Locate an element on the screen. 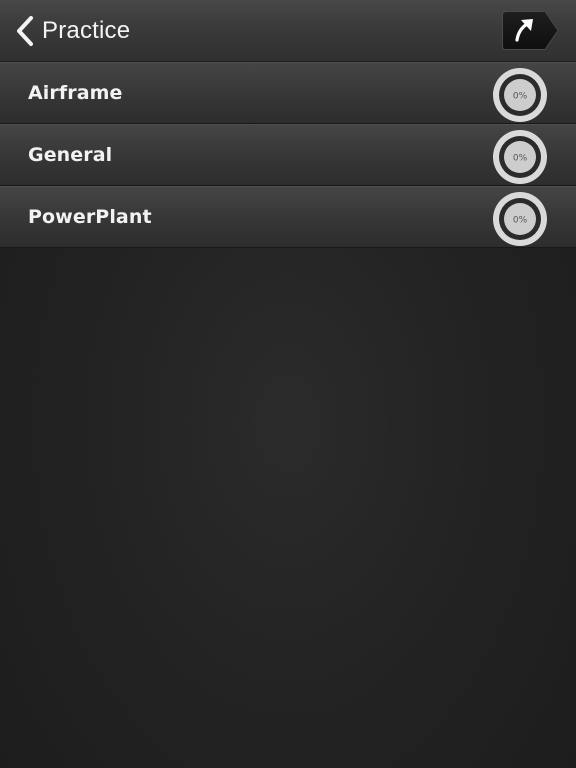  share-button is located at coordinates (530, 30).